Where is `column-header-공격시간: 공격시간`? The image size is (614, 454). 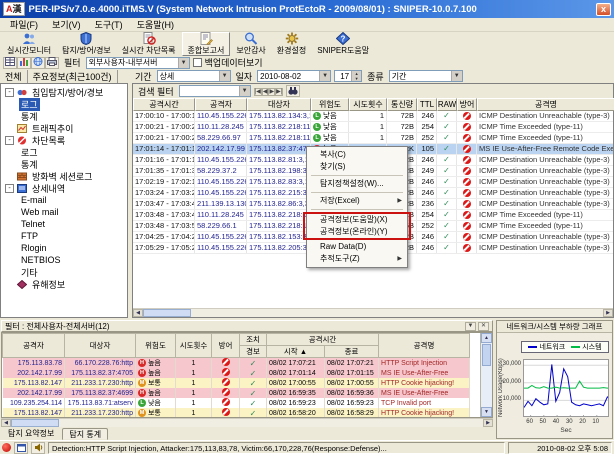
column-header-공격시간: 공격시간 is located at coordinates (164, 104).